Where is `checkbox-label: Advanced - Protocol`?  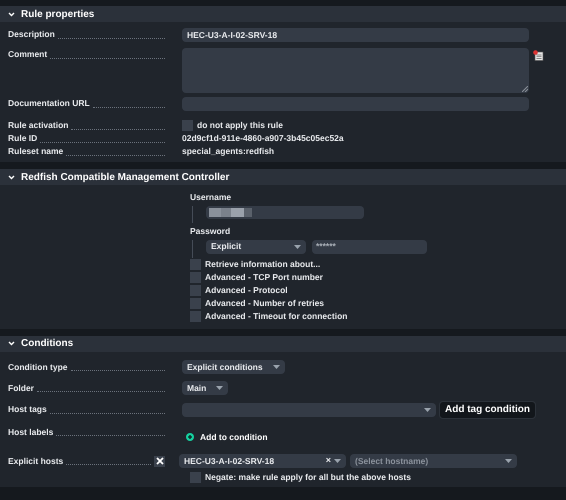
checkbox-label: Advanced - Protocol is located at coordinates (246, 290).